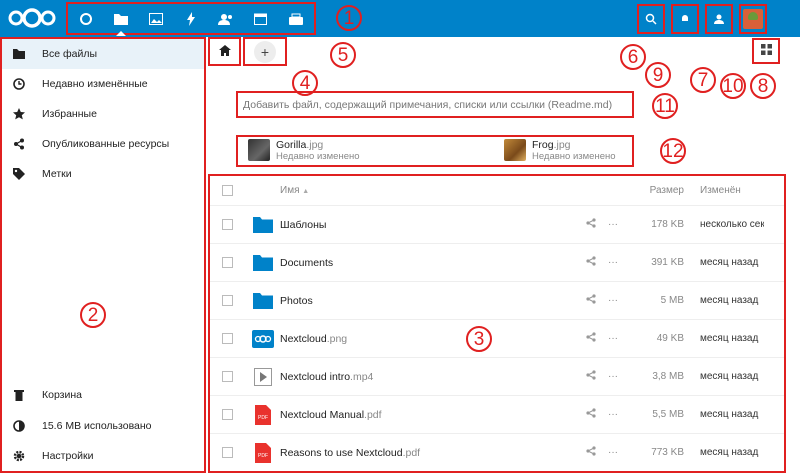 This screenshot has width=800, height=473. What do you see at coordinates (19, 426) in the screenshot?
I see `quota-icon` at bounding box center [19, 426].